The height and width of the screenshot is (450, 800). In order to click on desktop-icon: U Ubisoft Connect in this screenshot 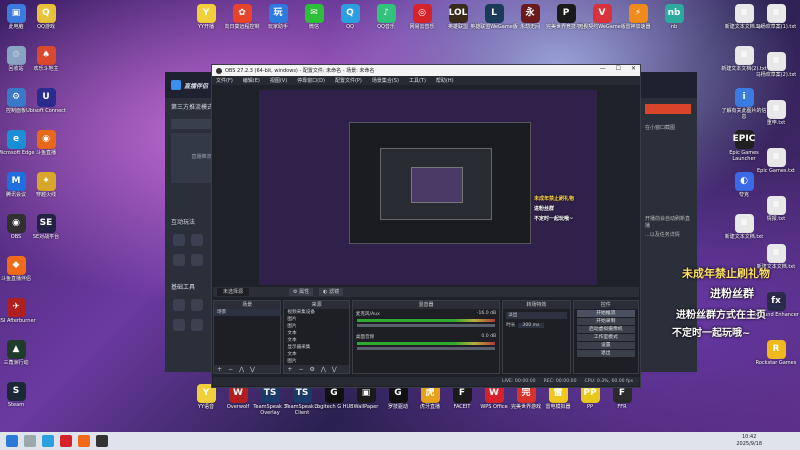, I will do `click(46, 101)`.